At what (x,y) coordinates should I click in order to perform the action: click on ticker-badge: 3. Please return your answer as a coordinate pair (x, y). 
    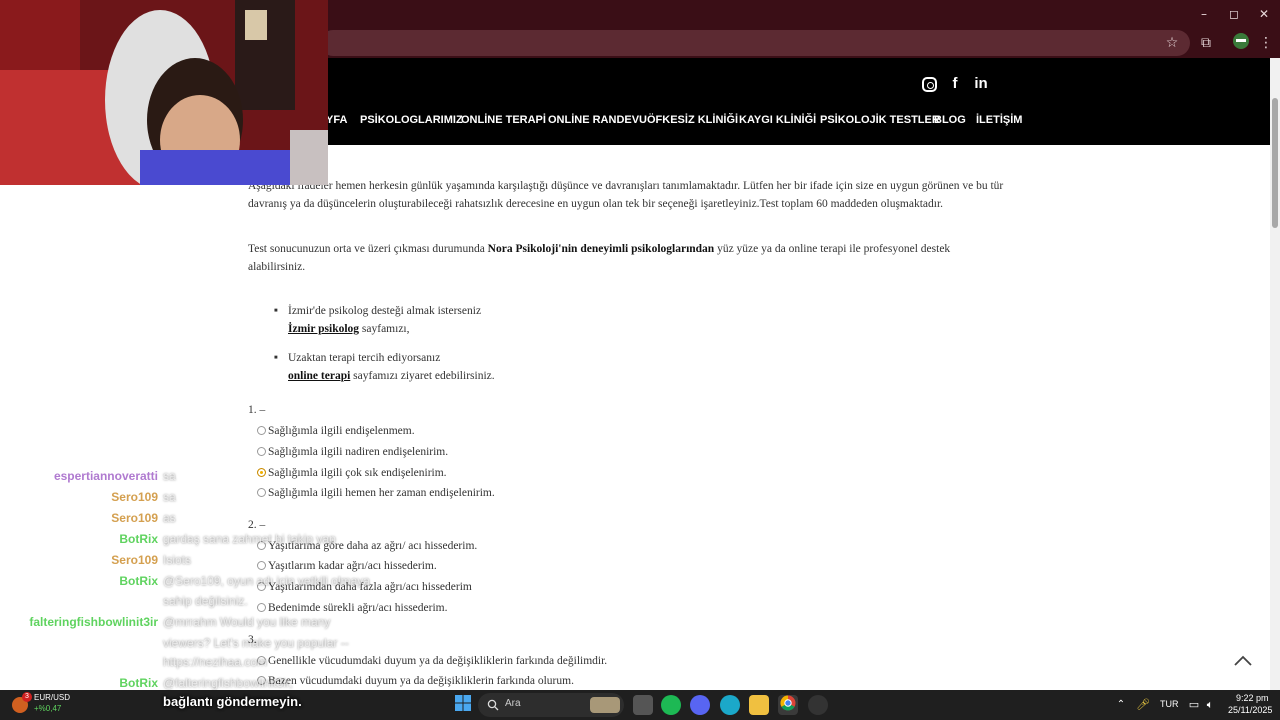
    Looking at the image, I should click on (27, 697).